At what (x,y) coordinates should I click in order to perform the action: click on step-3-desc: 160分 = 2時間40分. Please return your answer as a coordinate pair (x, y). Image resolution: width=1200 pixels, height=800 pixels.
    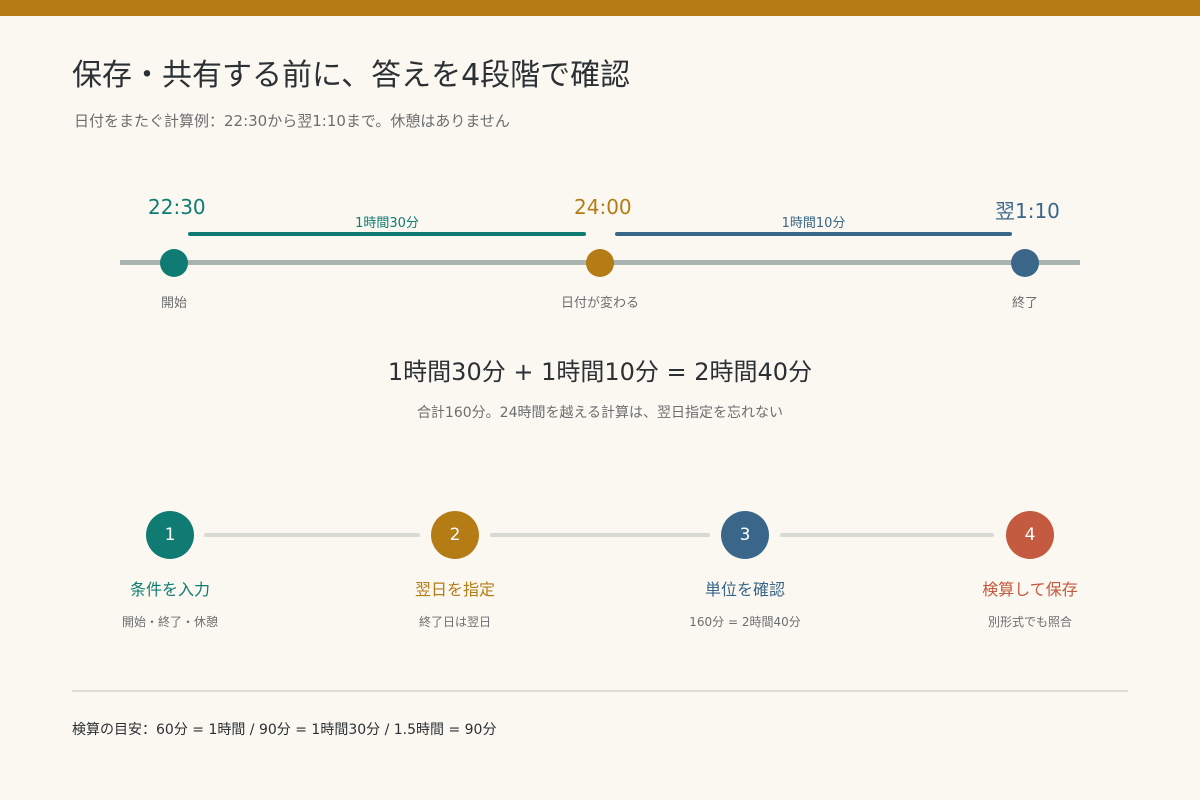
    Looking at the image, I should click on (745, 622).